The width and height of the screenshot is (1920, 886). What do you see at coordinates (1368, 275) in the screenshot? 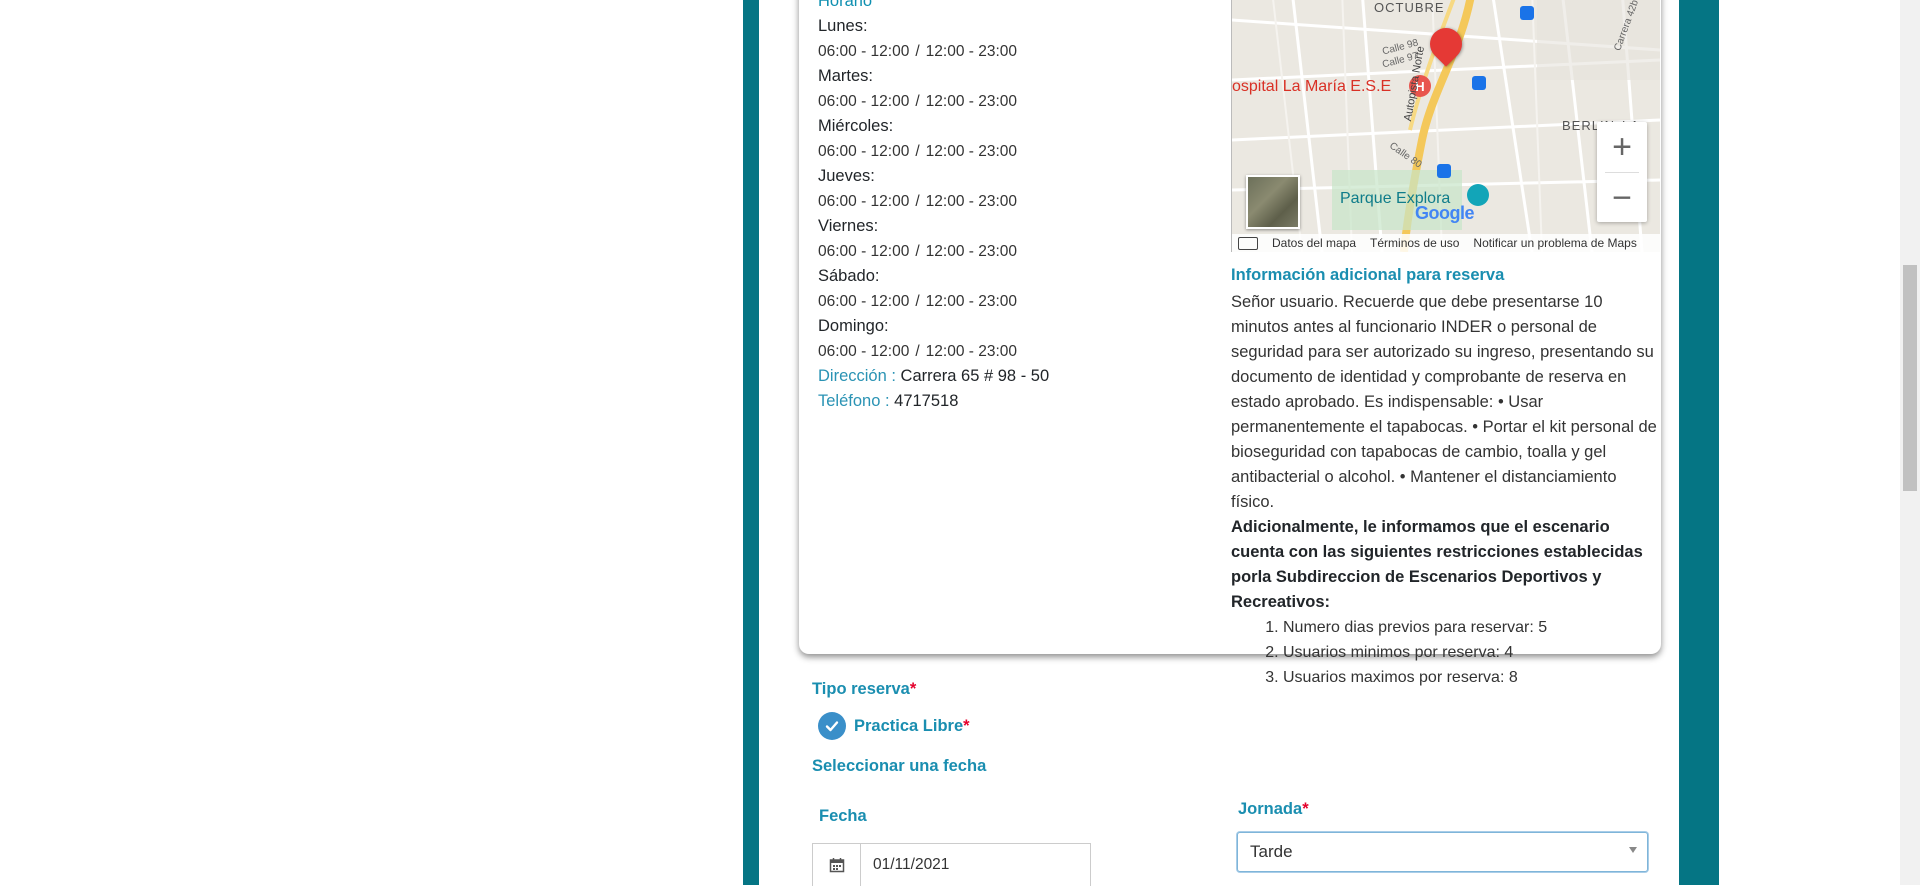
I see `info-title: Información adicional para reserva` at bounding box center [1368, 275].